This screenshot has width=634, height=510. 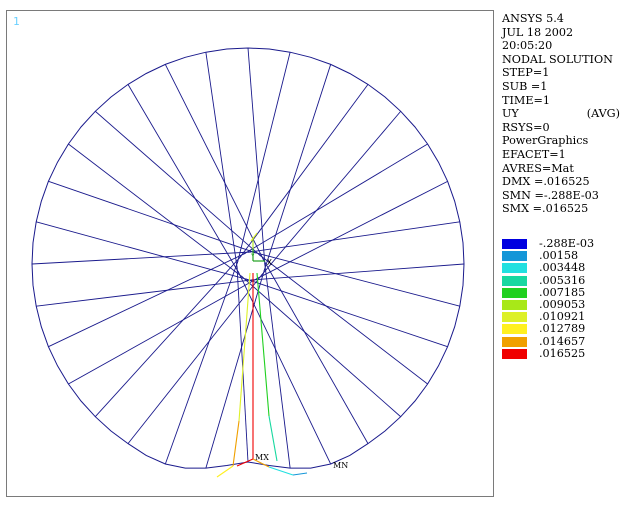 I want to click on legend-value: .009053, so click(x=562, y=304).